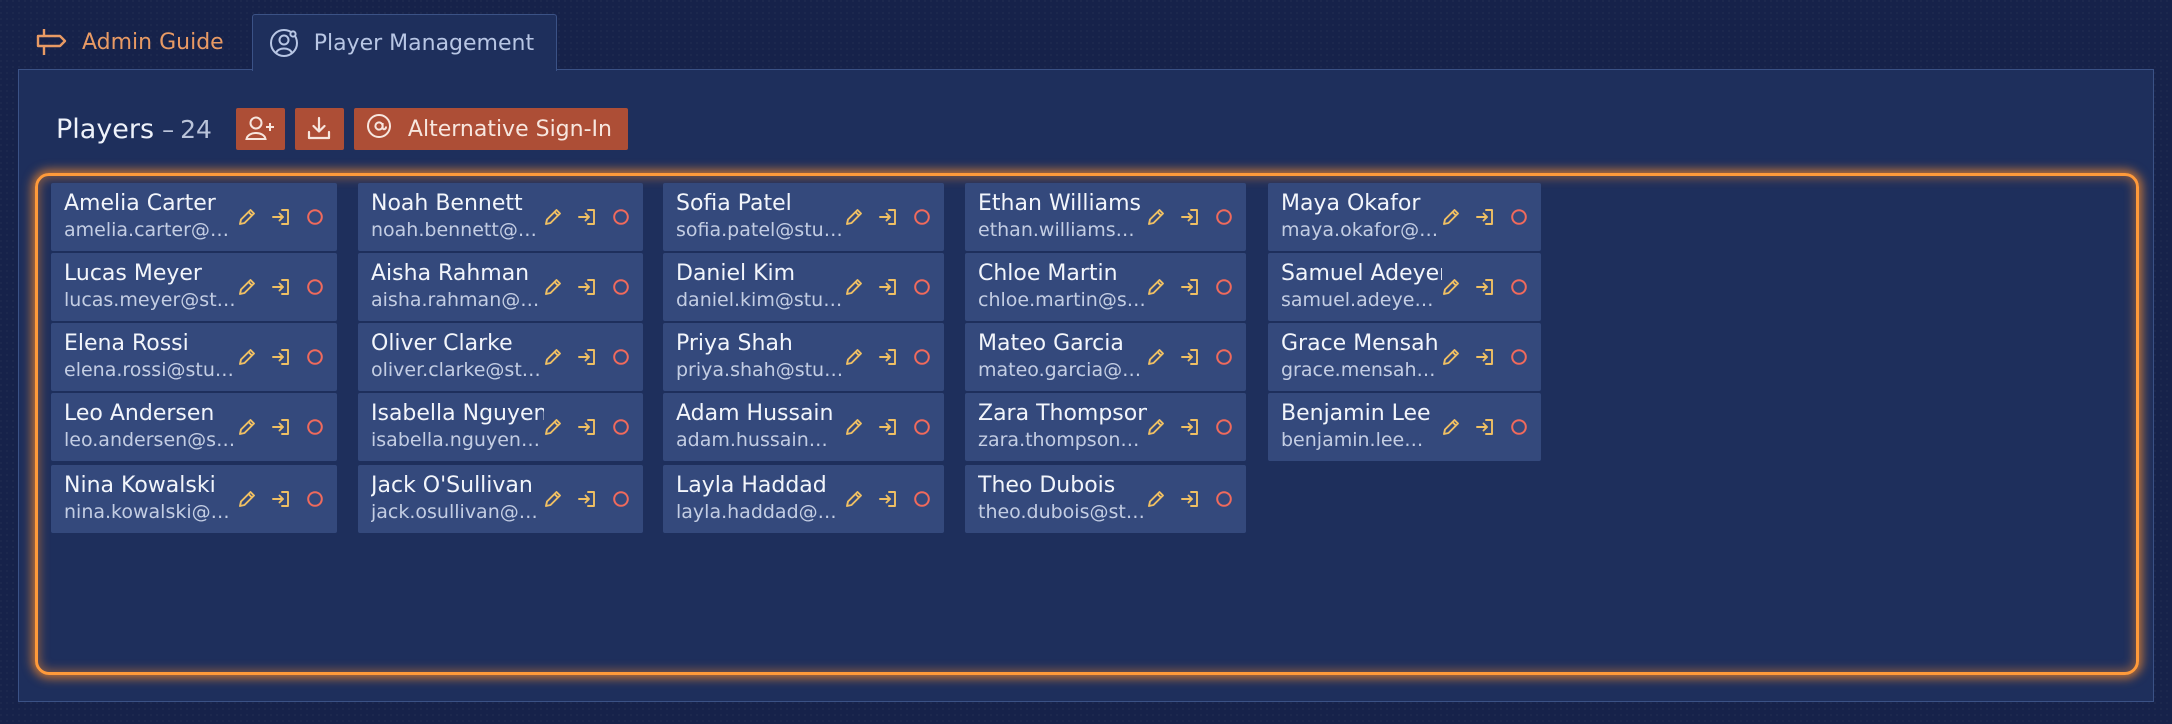  I want to click on download-button, so click(319, 129).